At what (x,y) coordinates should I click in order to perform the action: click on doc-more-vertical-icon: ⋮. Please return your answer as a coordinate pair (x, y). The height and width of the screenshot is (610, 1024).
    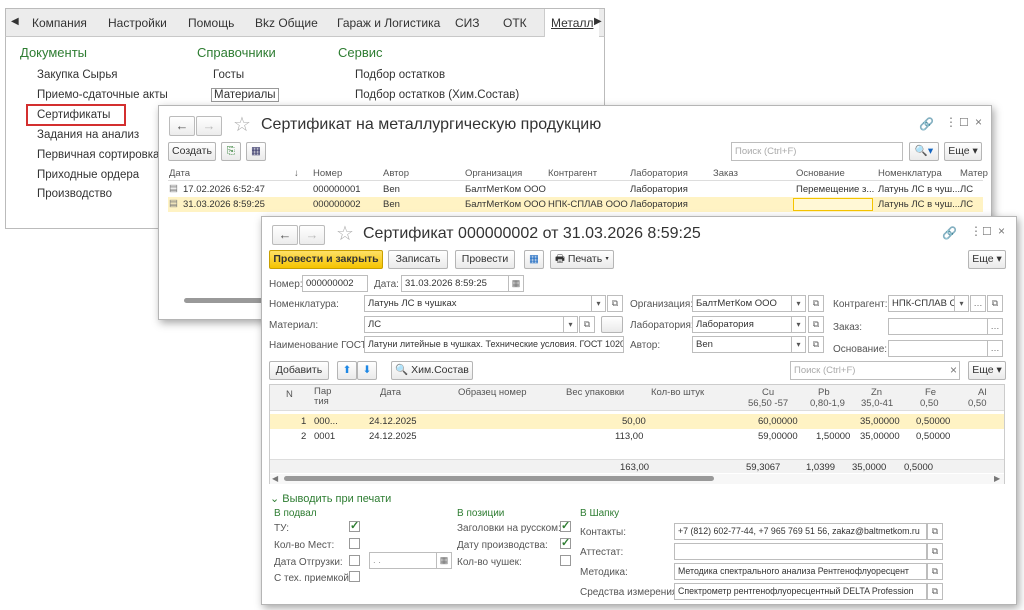
    Looking at the image, I should click on (976, 231).